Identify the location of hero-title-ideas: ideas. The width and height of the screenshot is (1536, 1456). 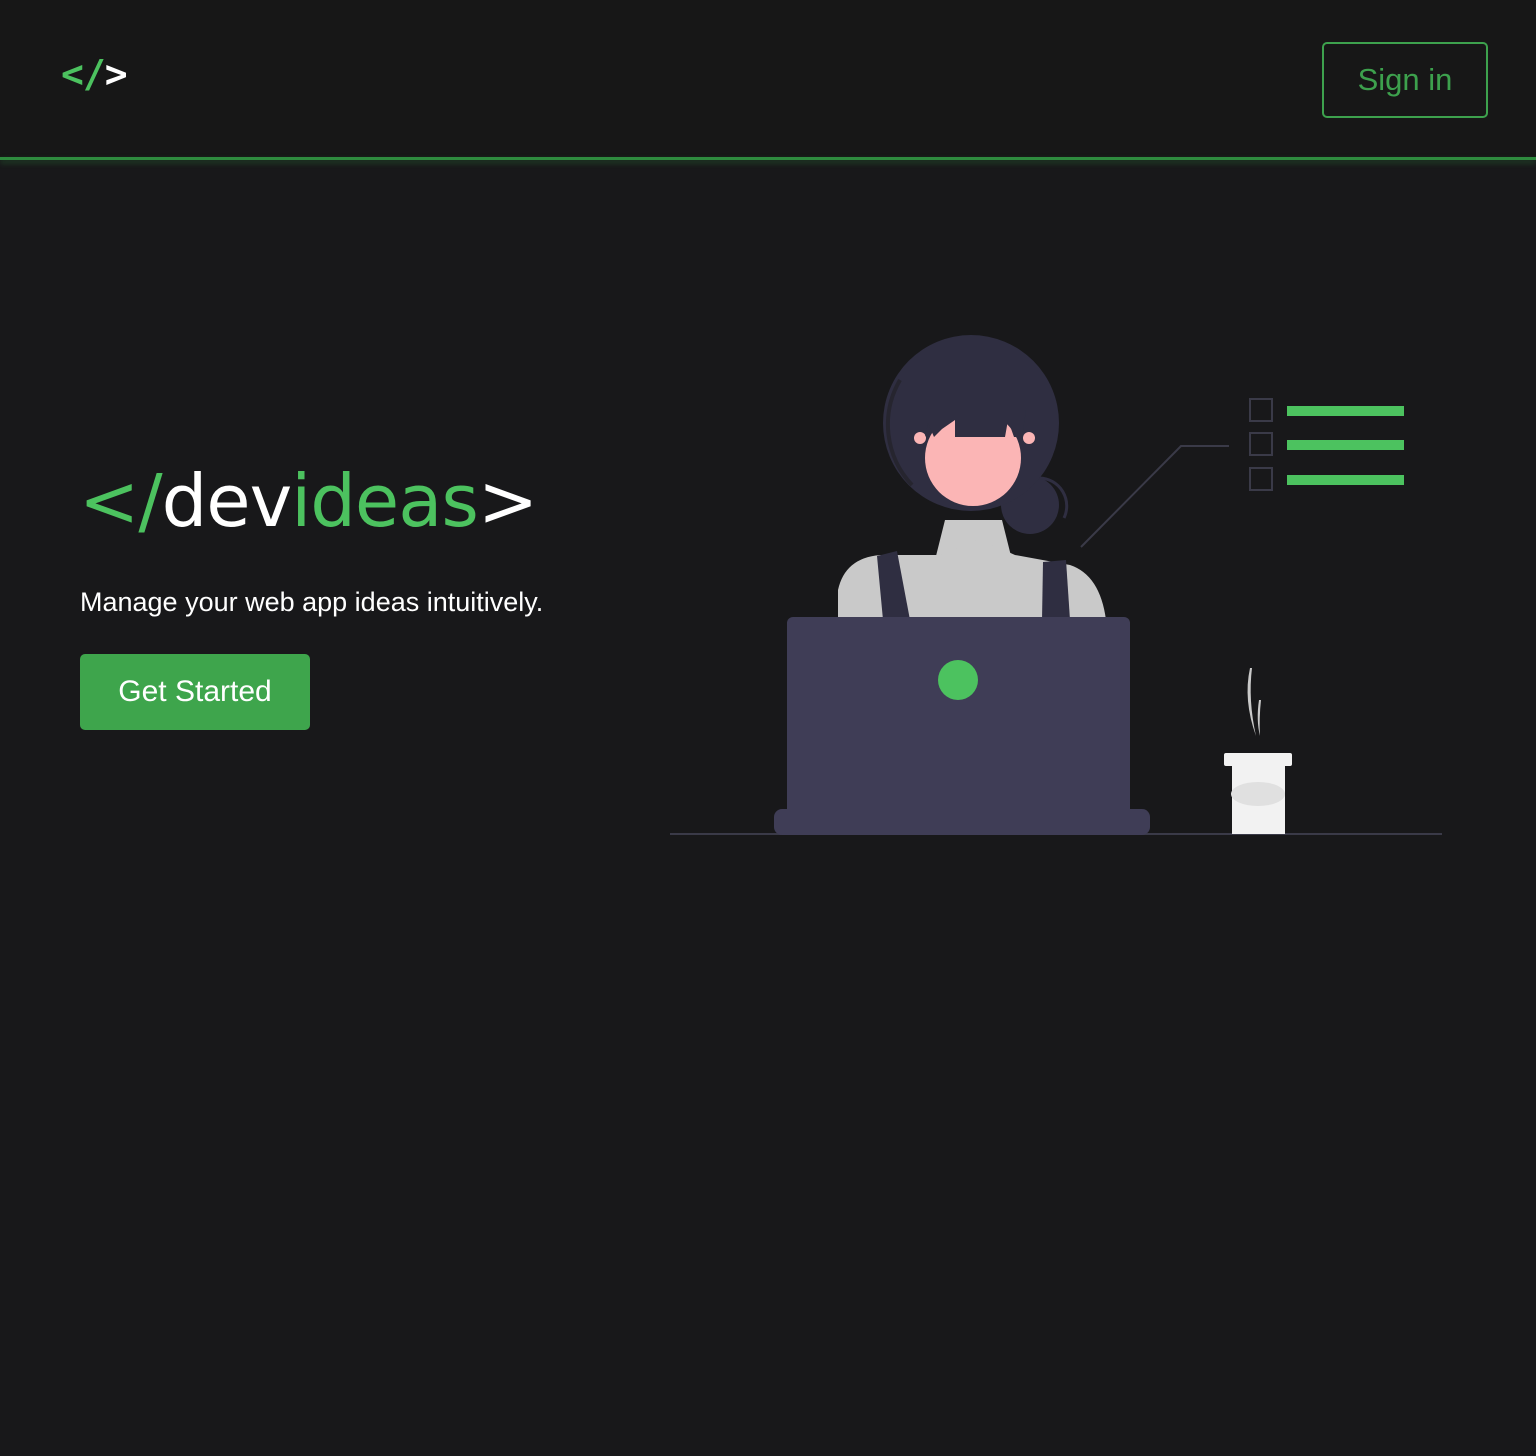
(385, 501).